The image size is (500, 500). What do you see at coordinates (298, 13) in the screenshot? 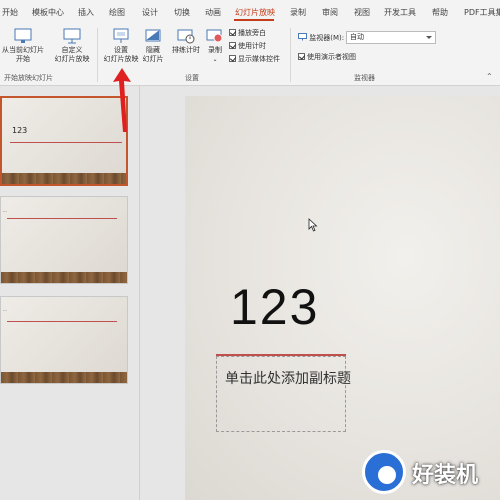
I see `tab-record: 录制` at bounding box center [298, 13].